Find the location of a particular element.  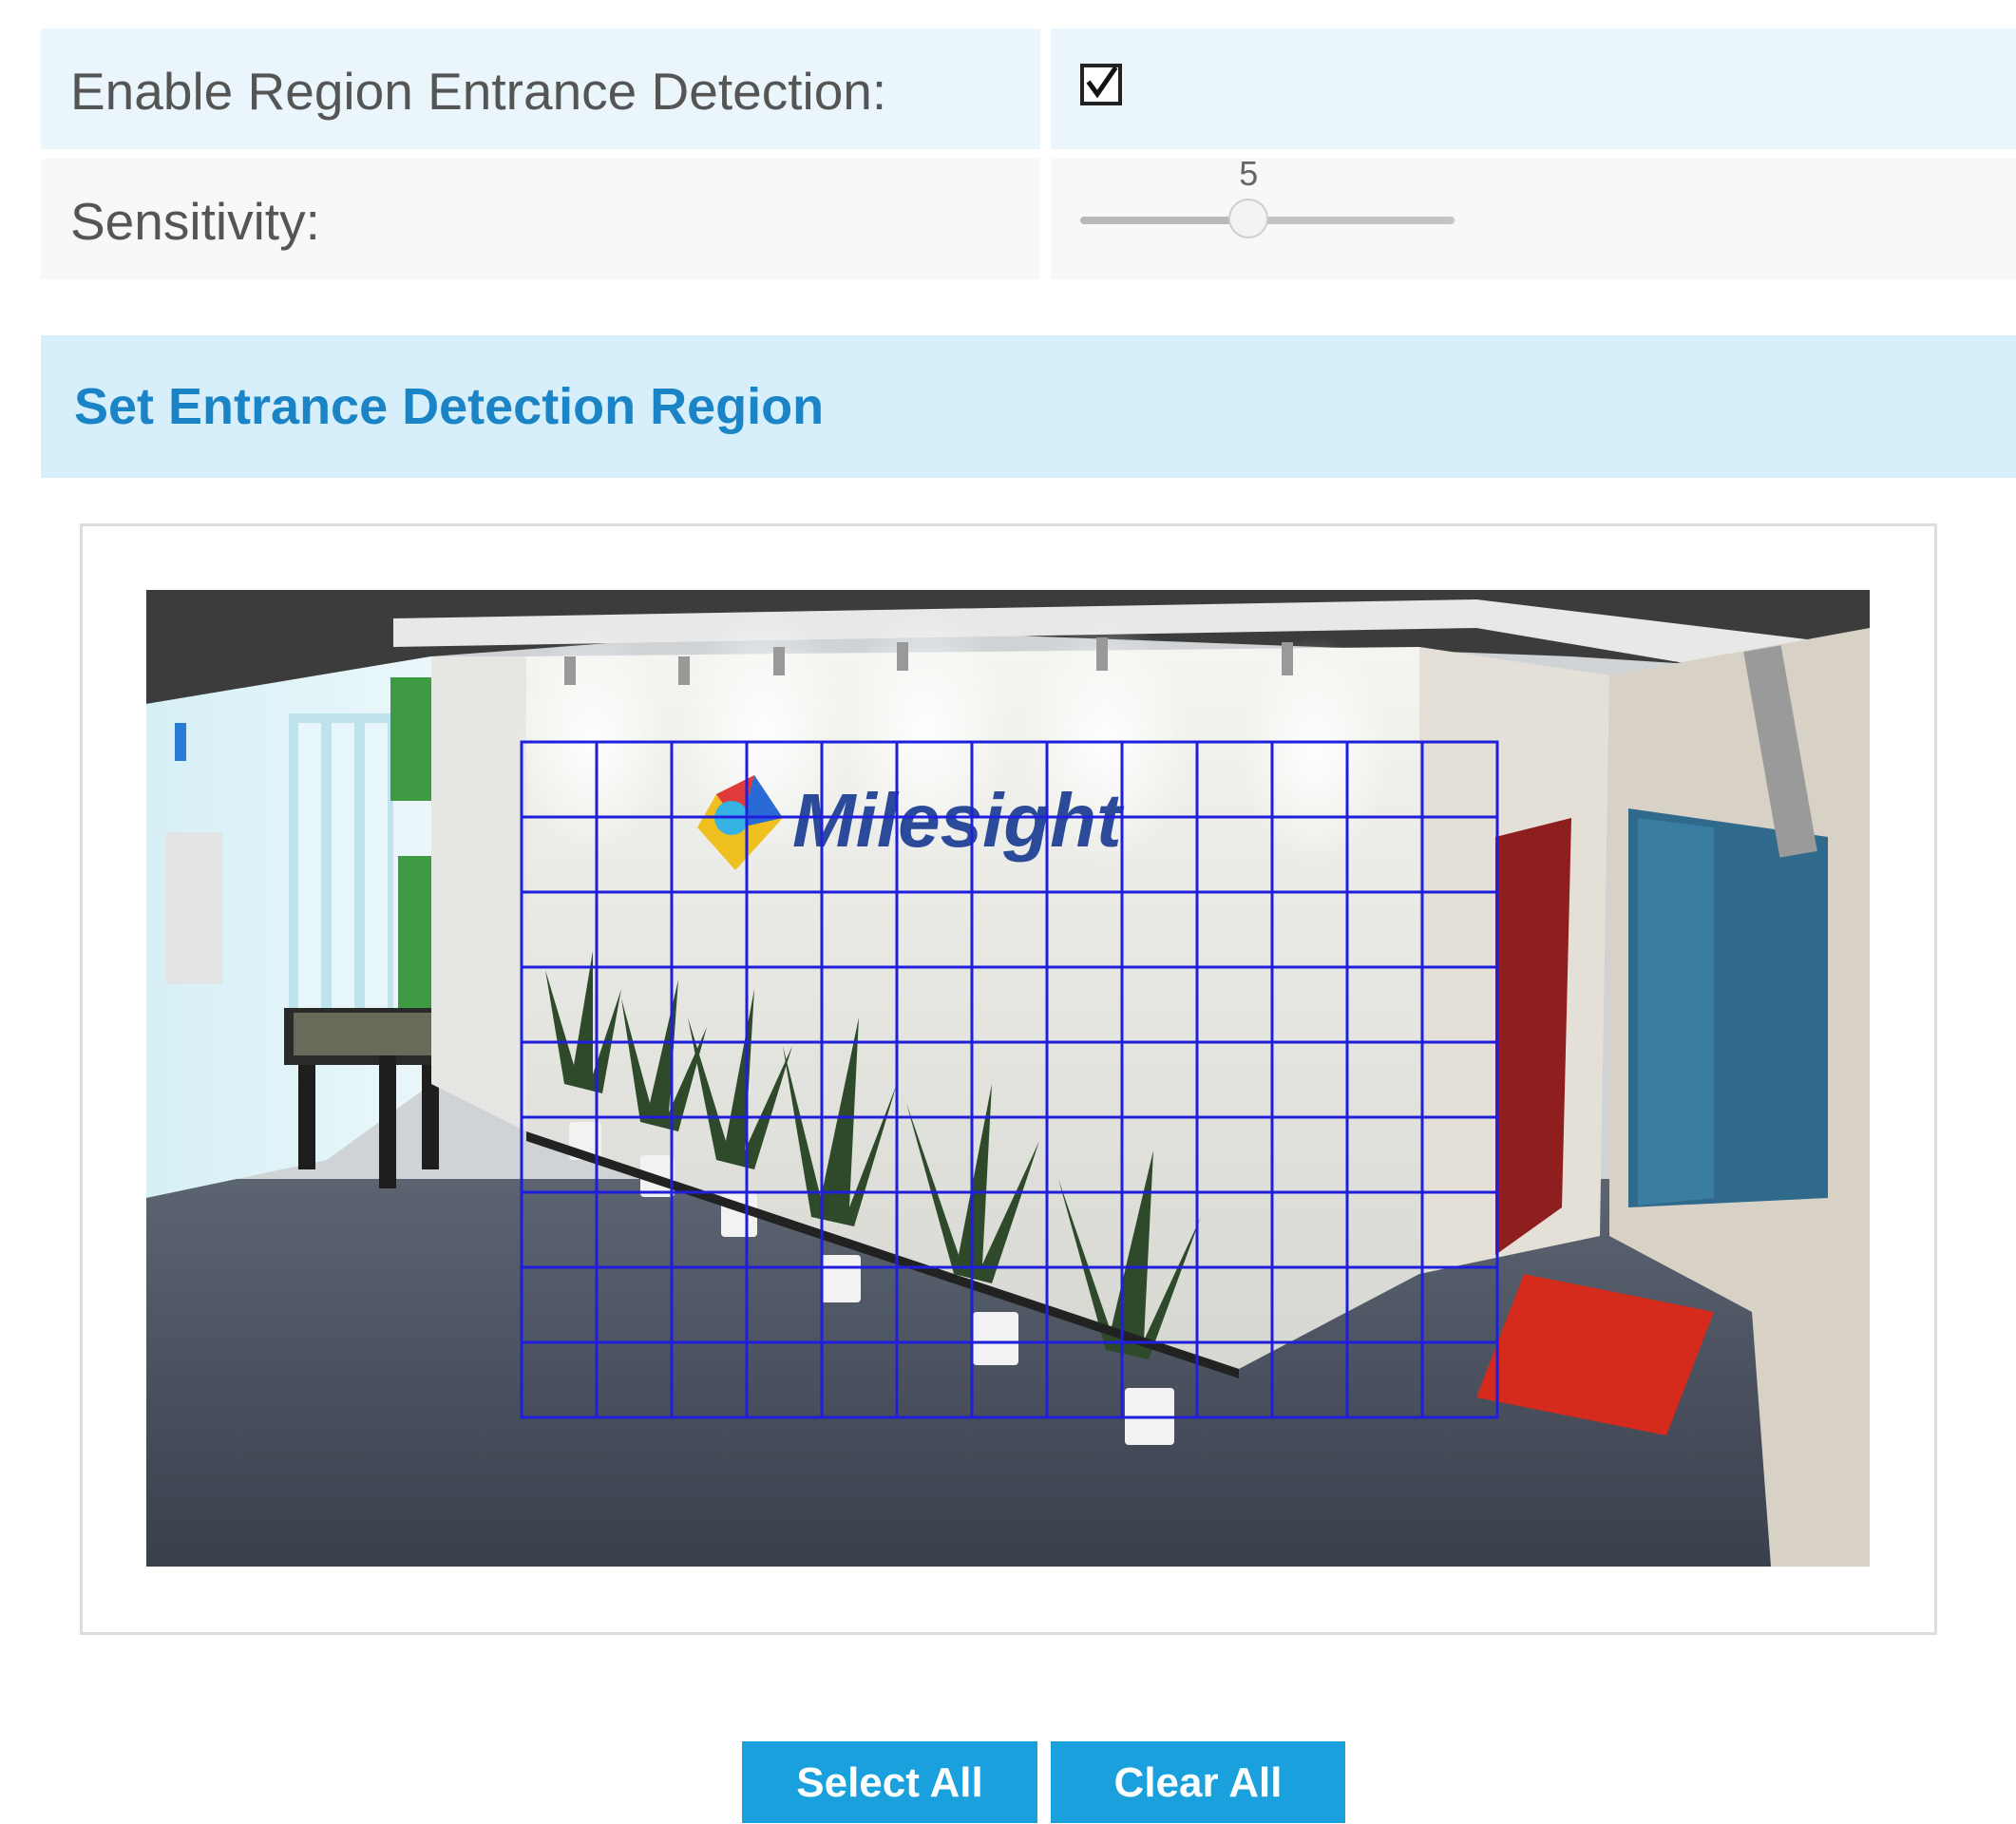

region-section-header: Set Entrance Detection Region is located at coordinates (1028, 406).